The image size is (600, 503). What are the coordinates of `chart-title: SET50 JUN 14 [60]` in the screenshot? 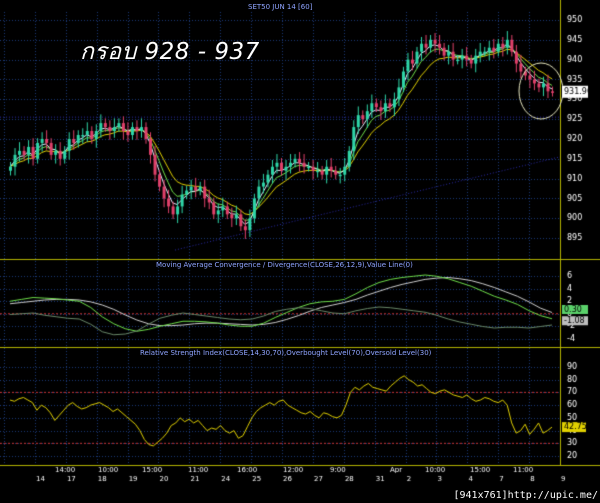 It's located at (280, 7).